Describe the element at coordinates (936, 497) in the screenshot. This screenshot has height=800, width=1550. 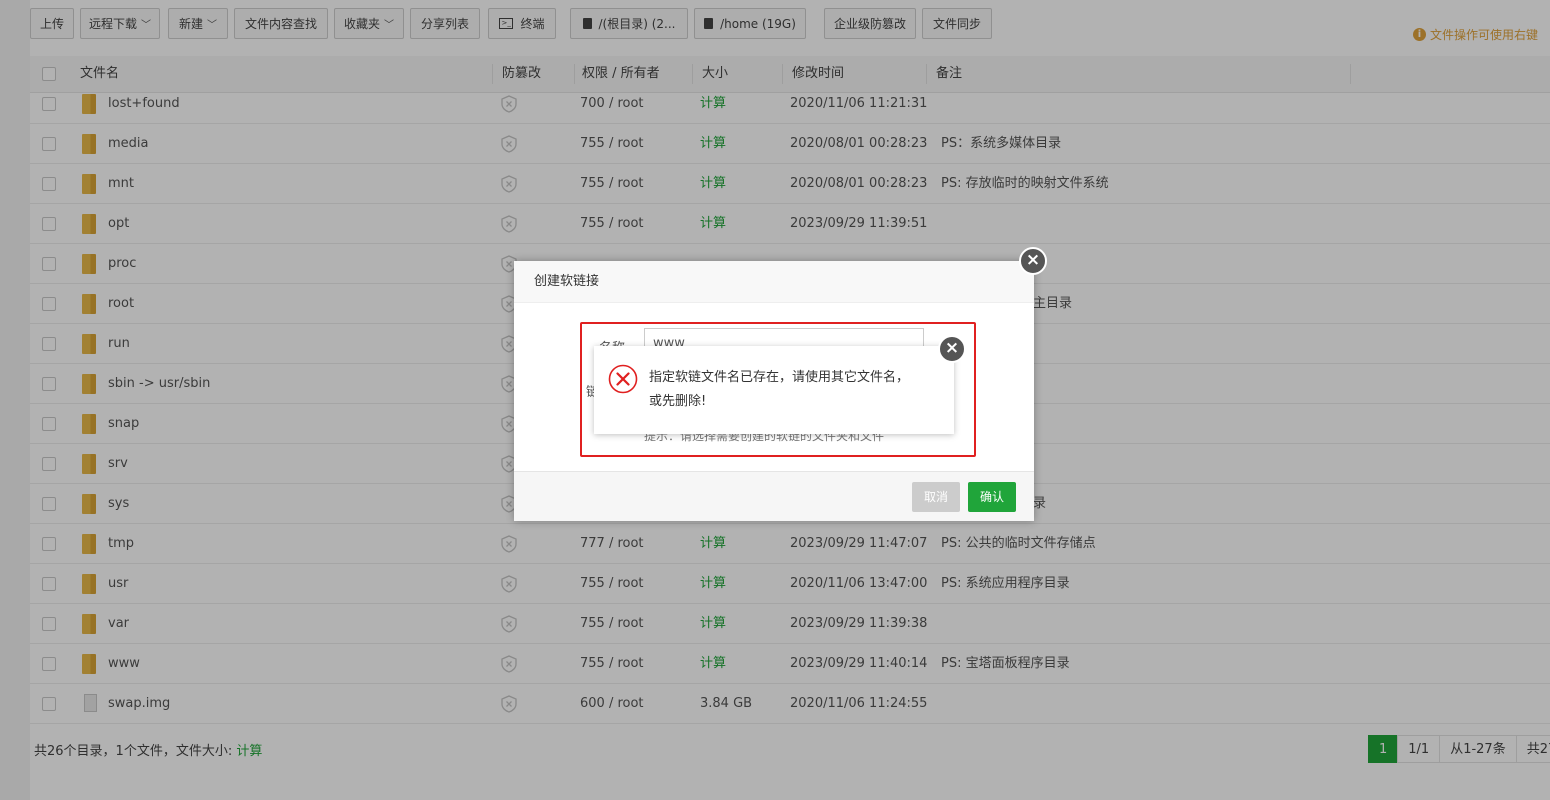
I see `cancel-button: 取消` at that location.